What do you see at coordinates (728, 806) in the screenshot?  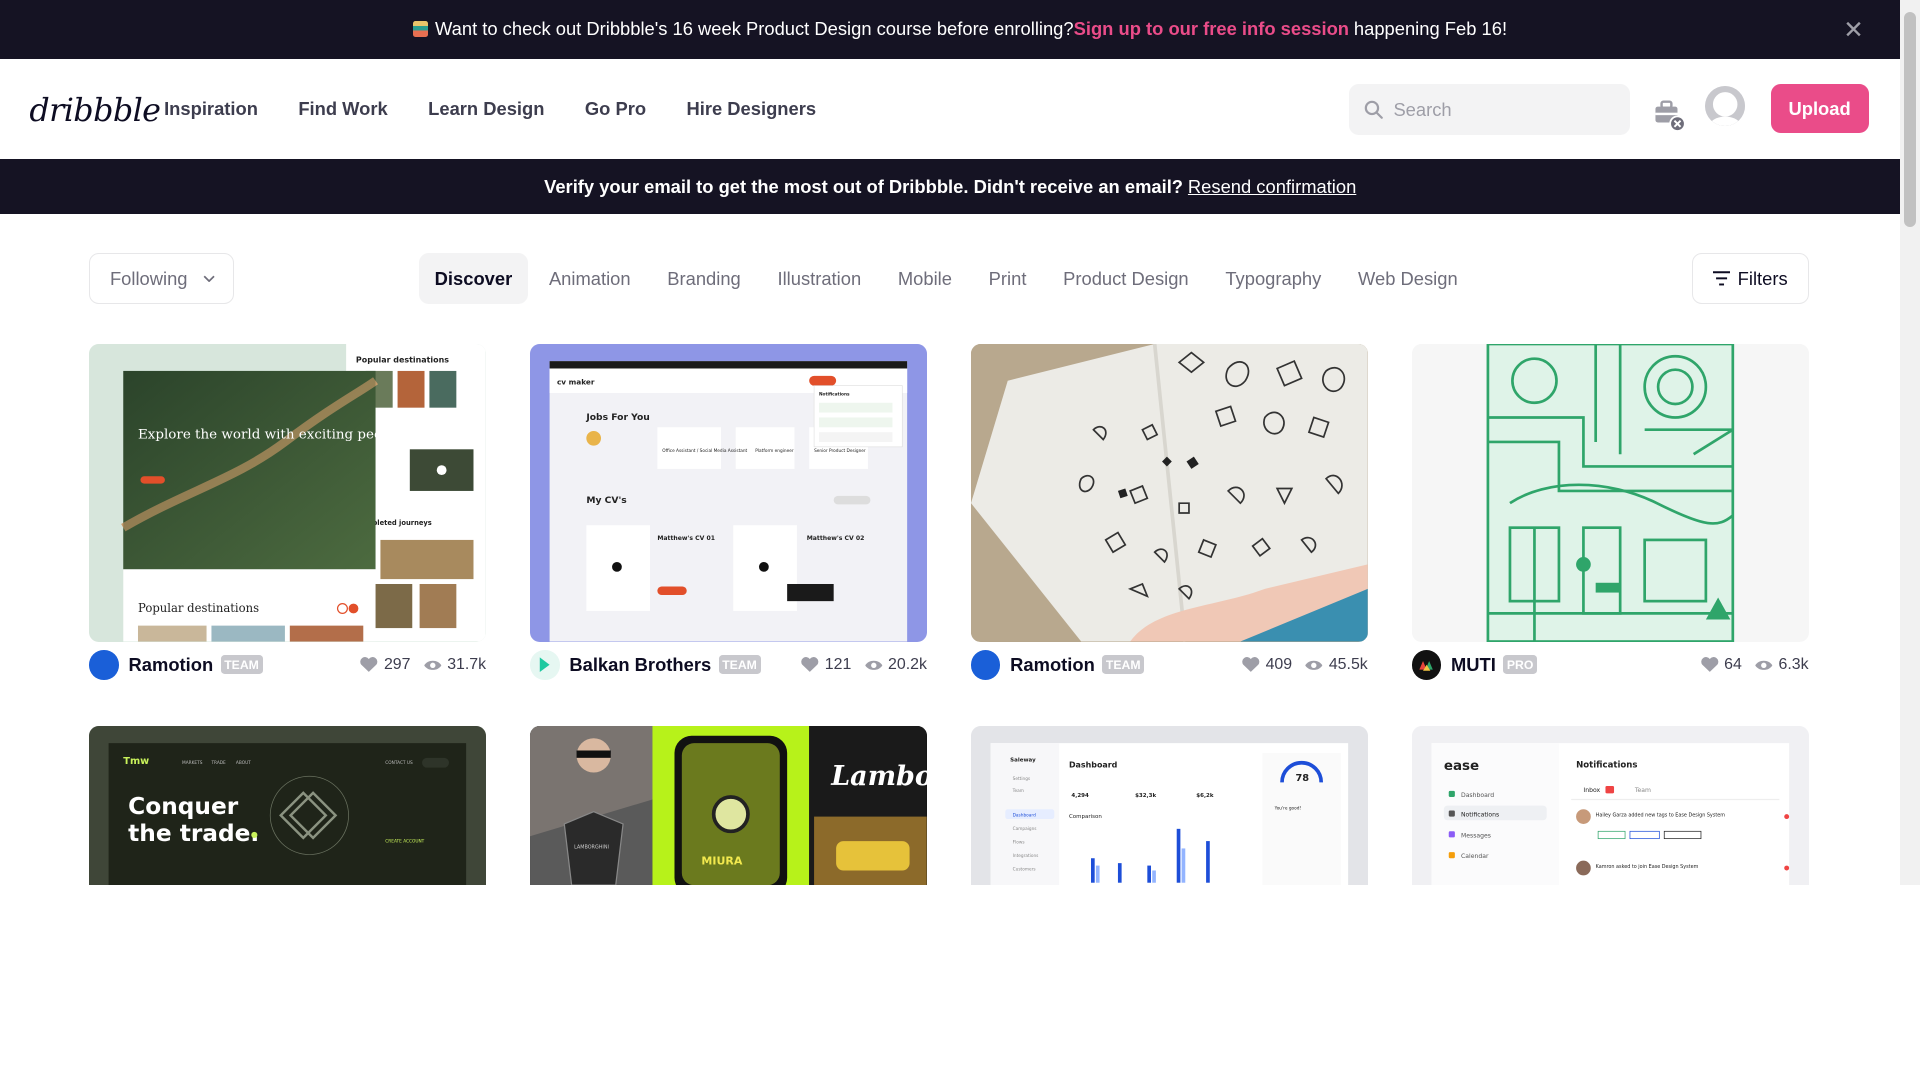 I see `shot-thumbnail: LAMBORGHINI MIURA Lambo` at bounding box center [728, 806].